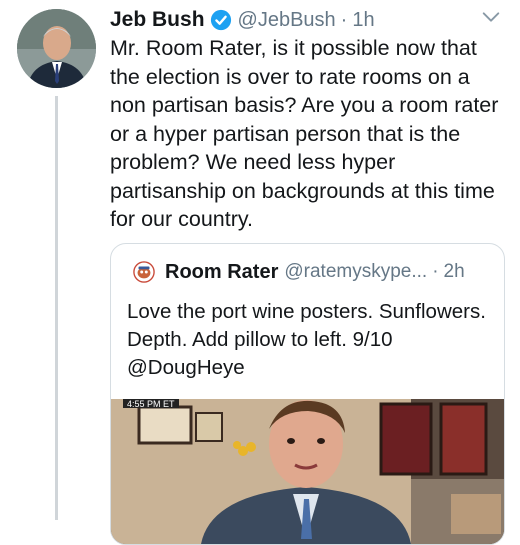 The image size is (520, 545). I want to click on avatar-photo, so click(56, 48).